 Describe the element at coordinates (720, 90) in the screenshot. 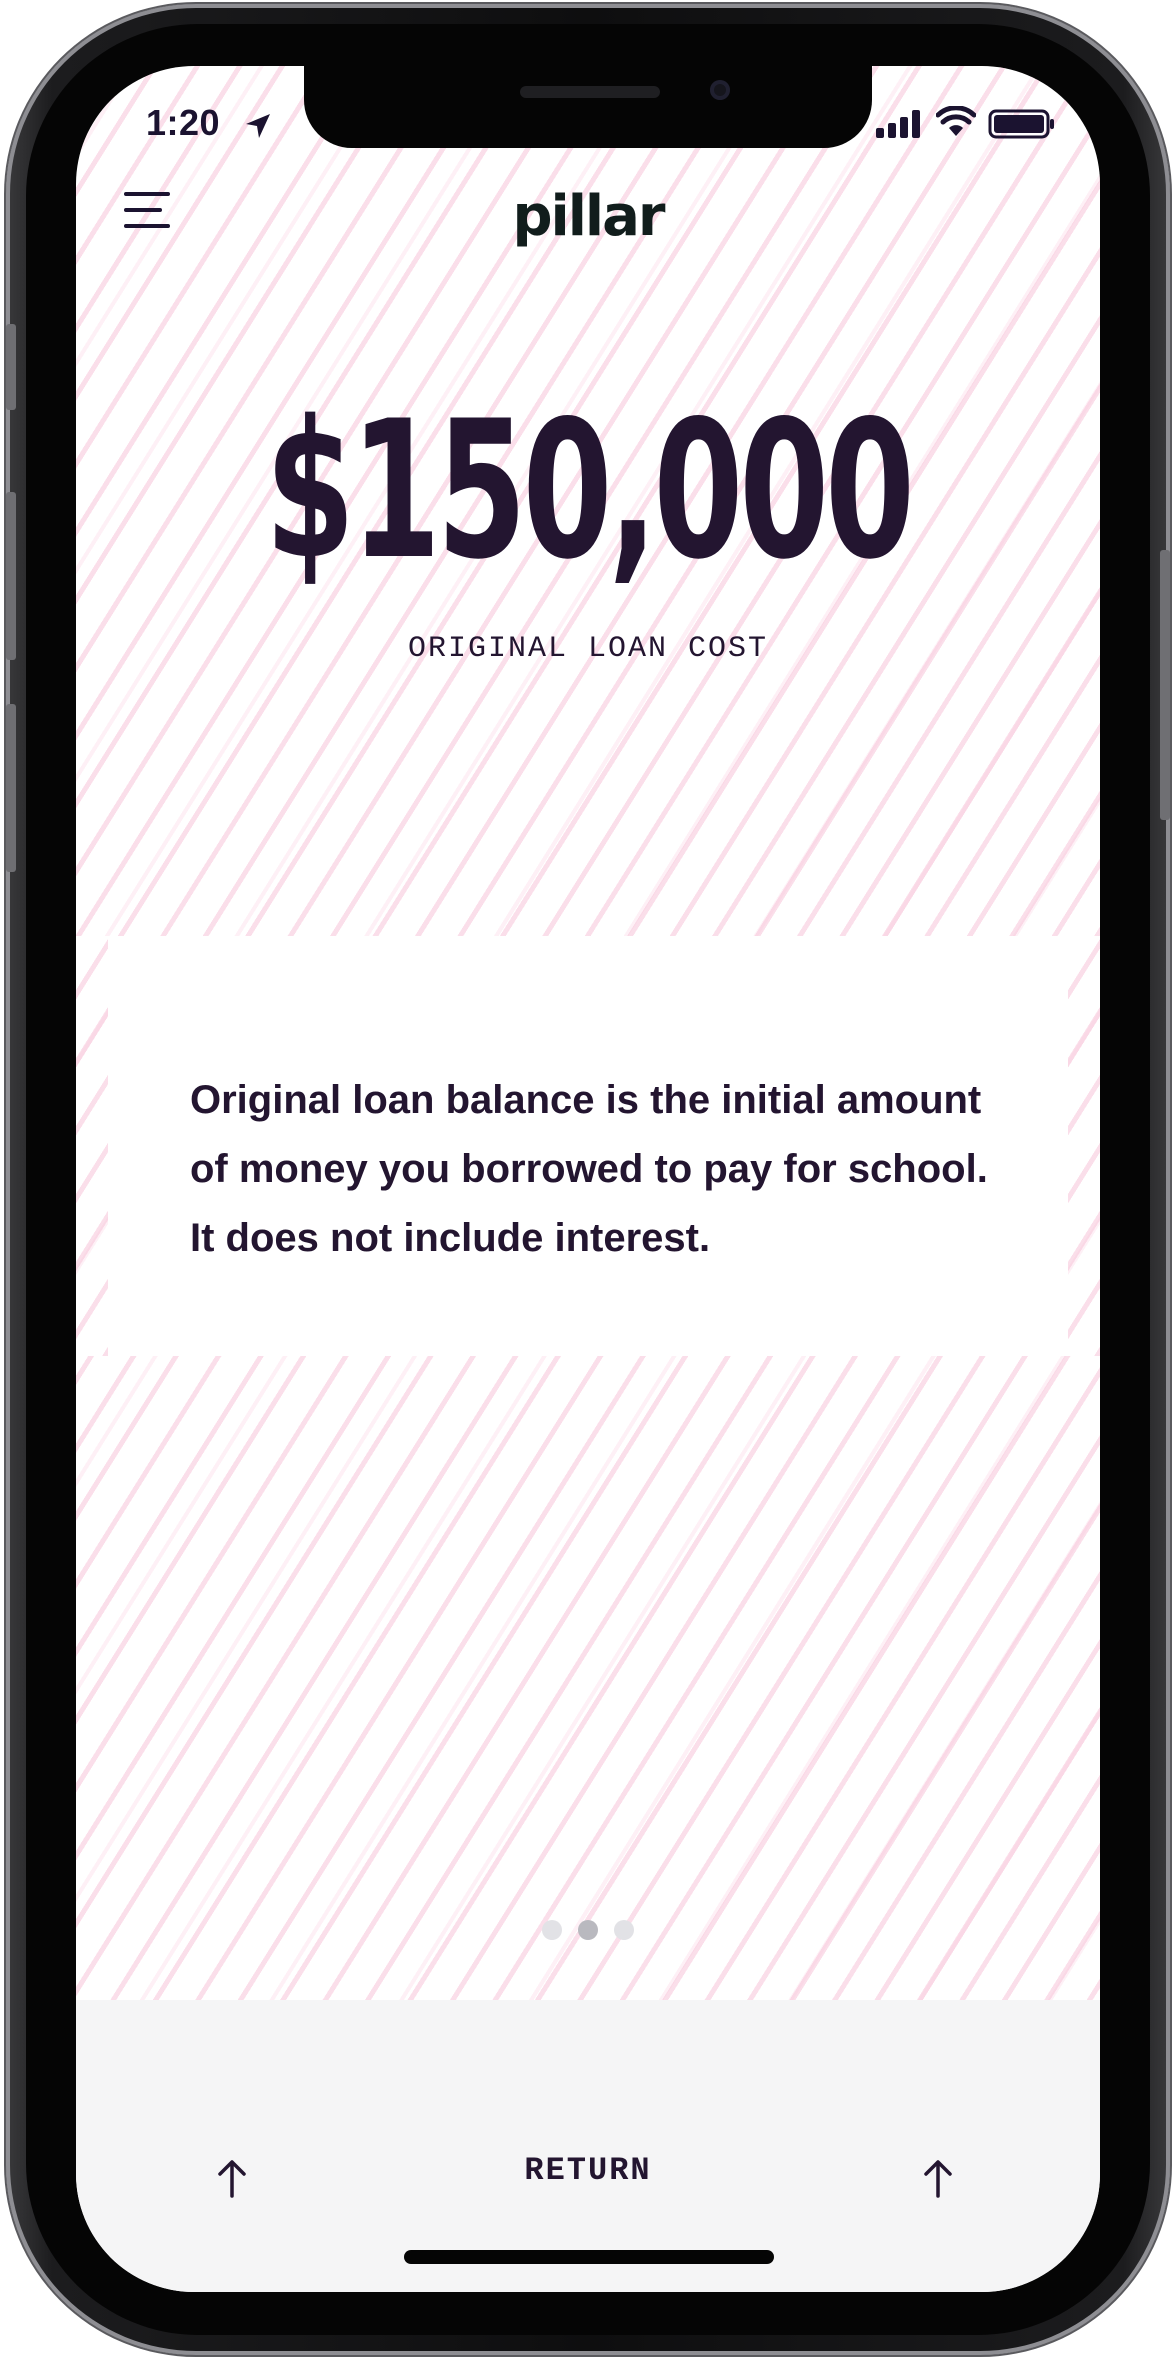

I see `front-camera` at that location.